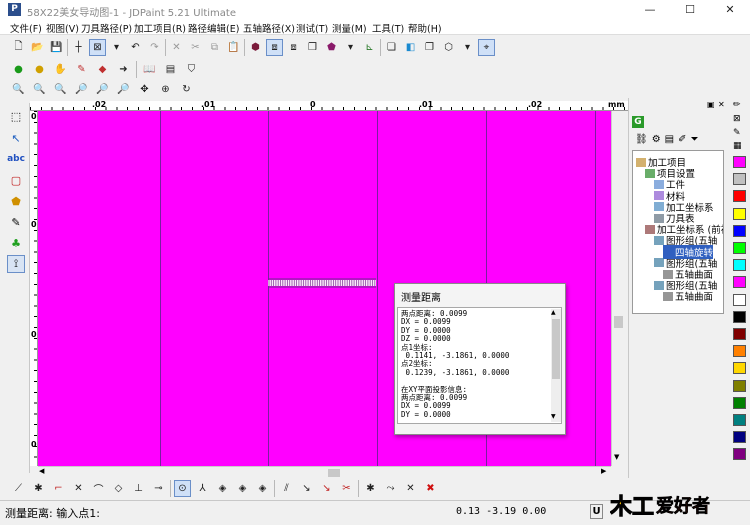  I want to click on mirror-tool-icon: ✕, so click(410, 488).